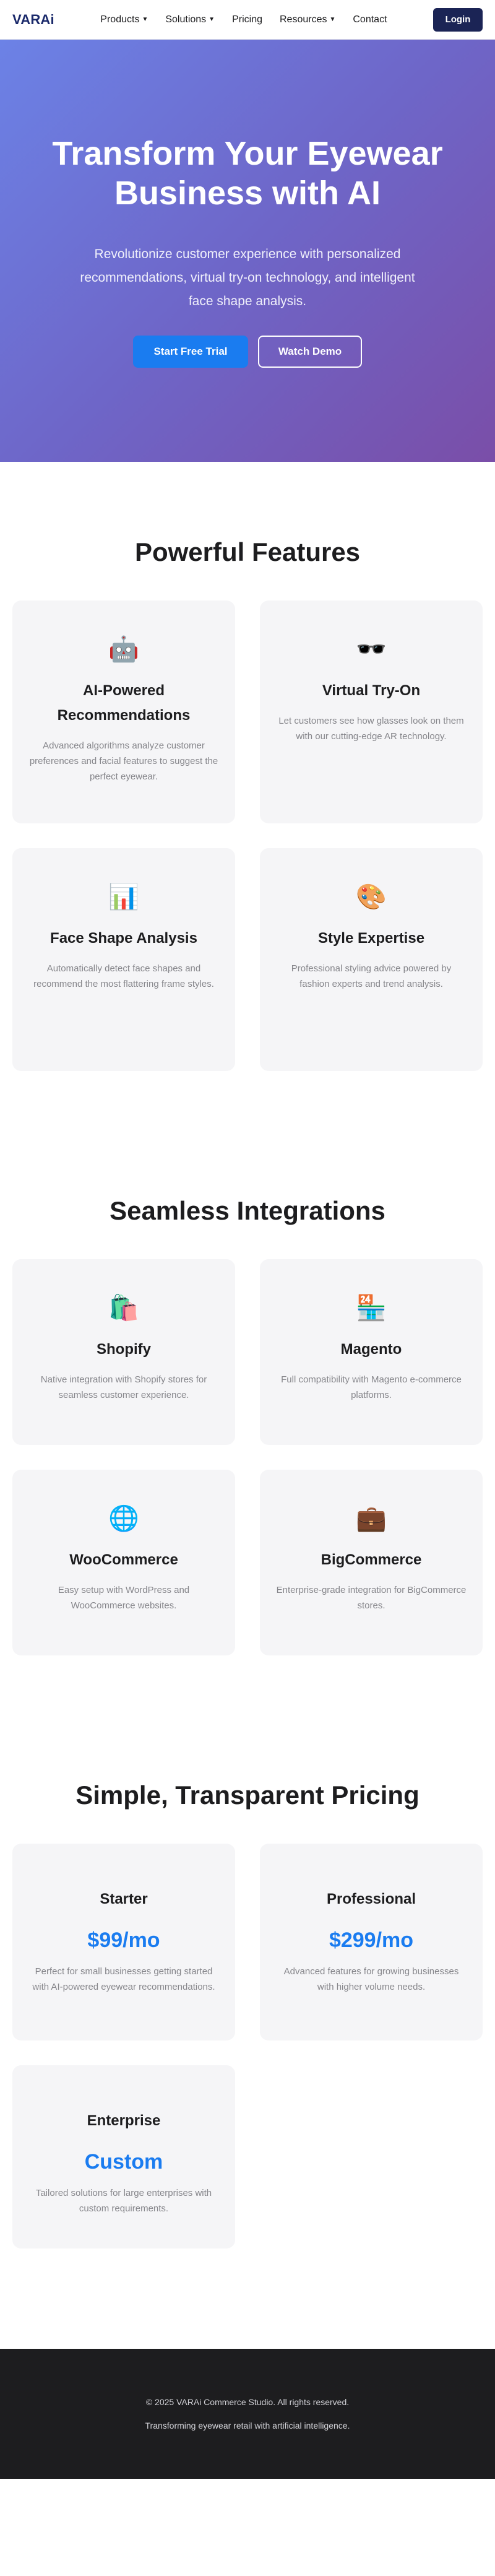 The image size is (495, 2576). I want to click on plan-name: Enterprise, so click(124, 2120).